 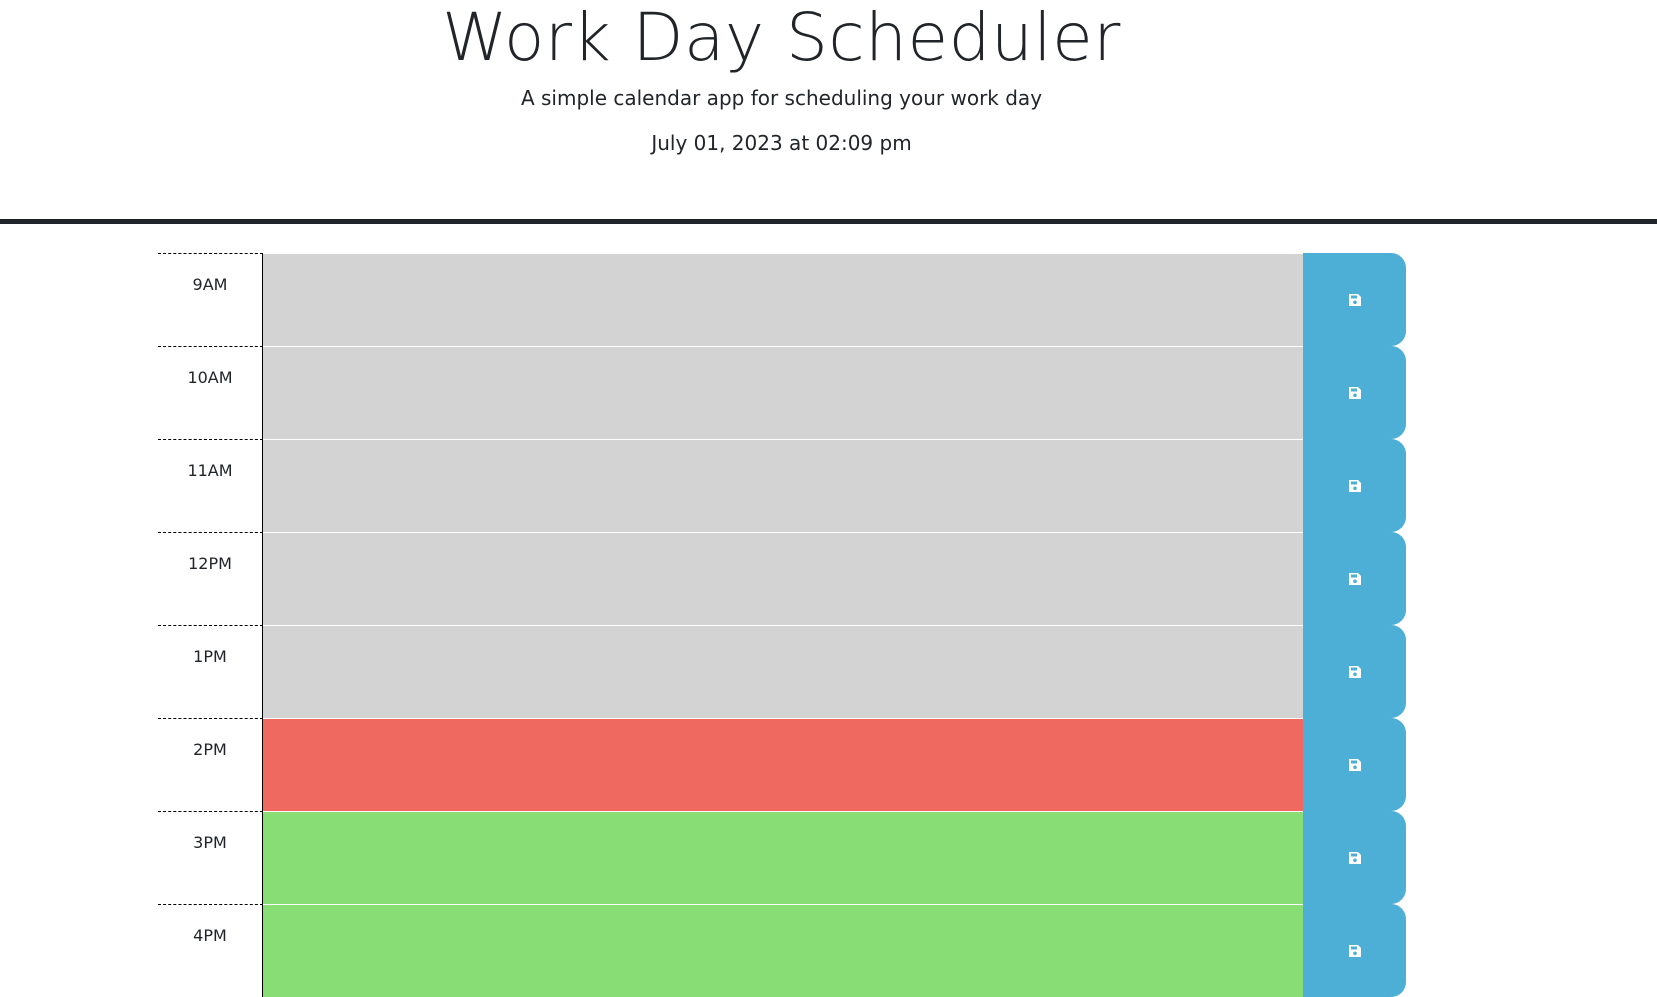 I want to click on time-block-row: 11AM, so click(x=783, y=485).